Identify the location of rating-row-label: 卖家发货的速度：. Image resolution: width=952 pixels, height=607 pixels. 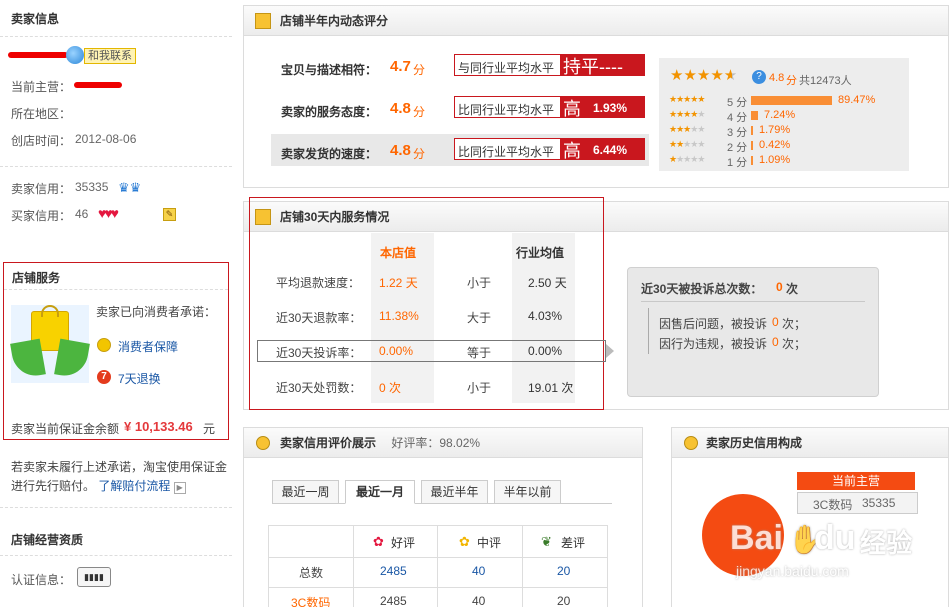
(329, 154).